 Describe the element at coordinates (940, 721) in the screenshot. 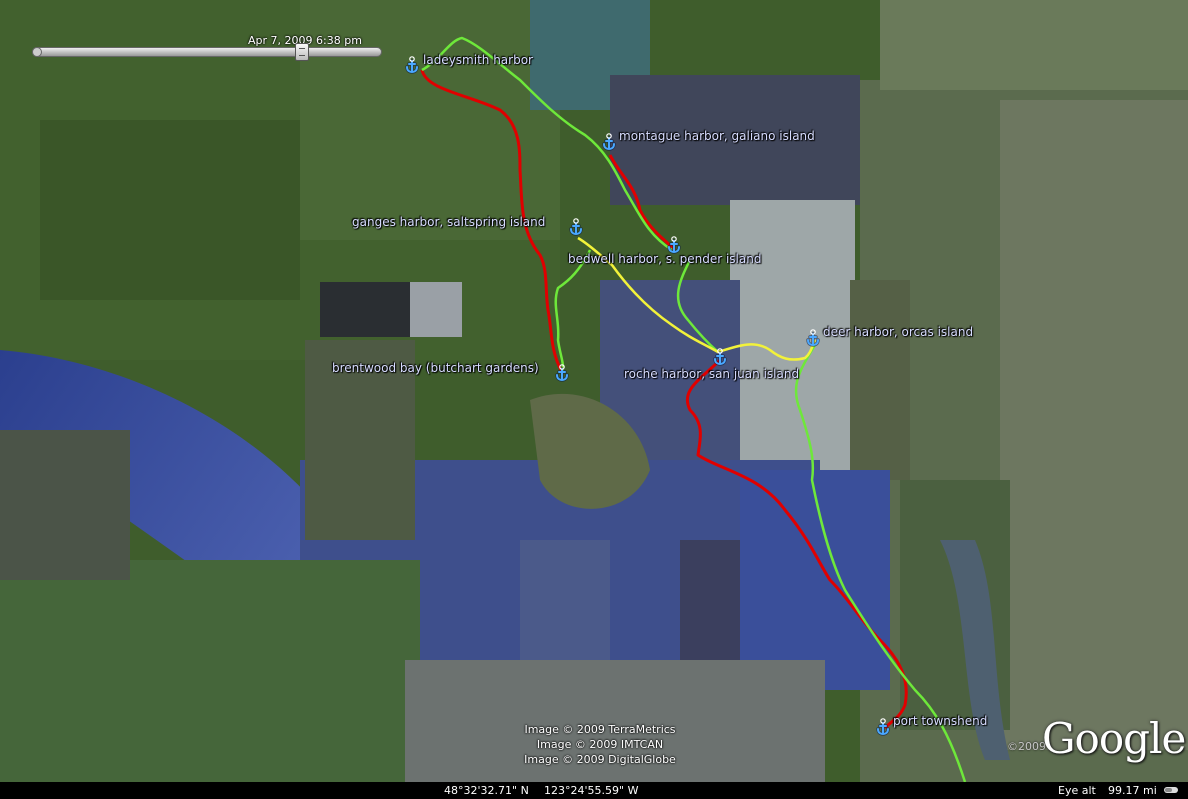

I see `label-port-townshend: port townshend` at that location.